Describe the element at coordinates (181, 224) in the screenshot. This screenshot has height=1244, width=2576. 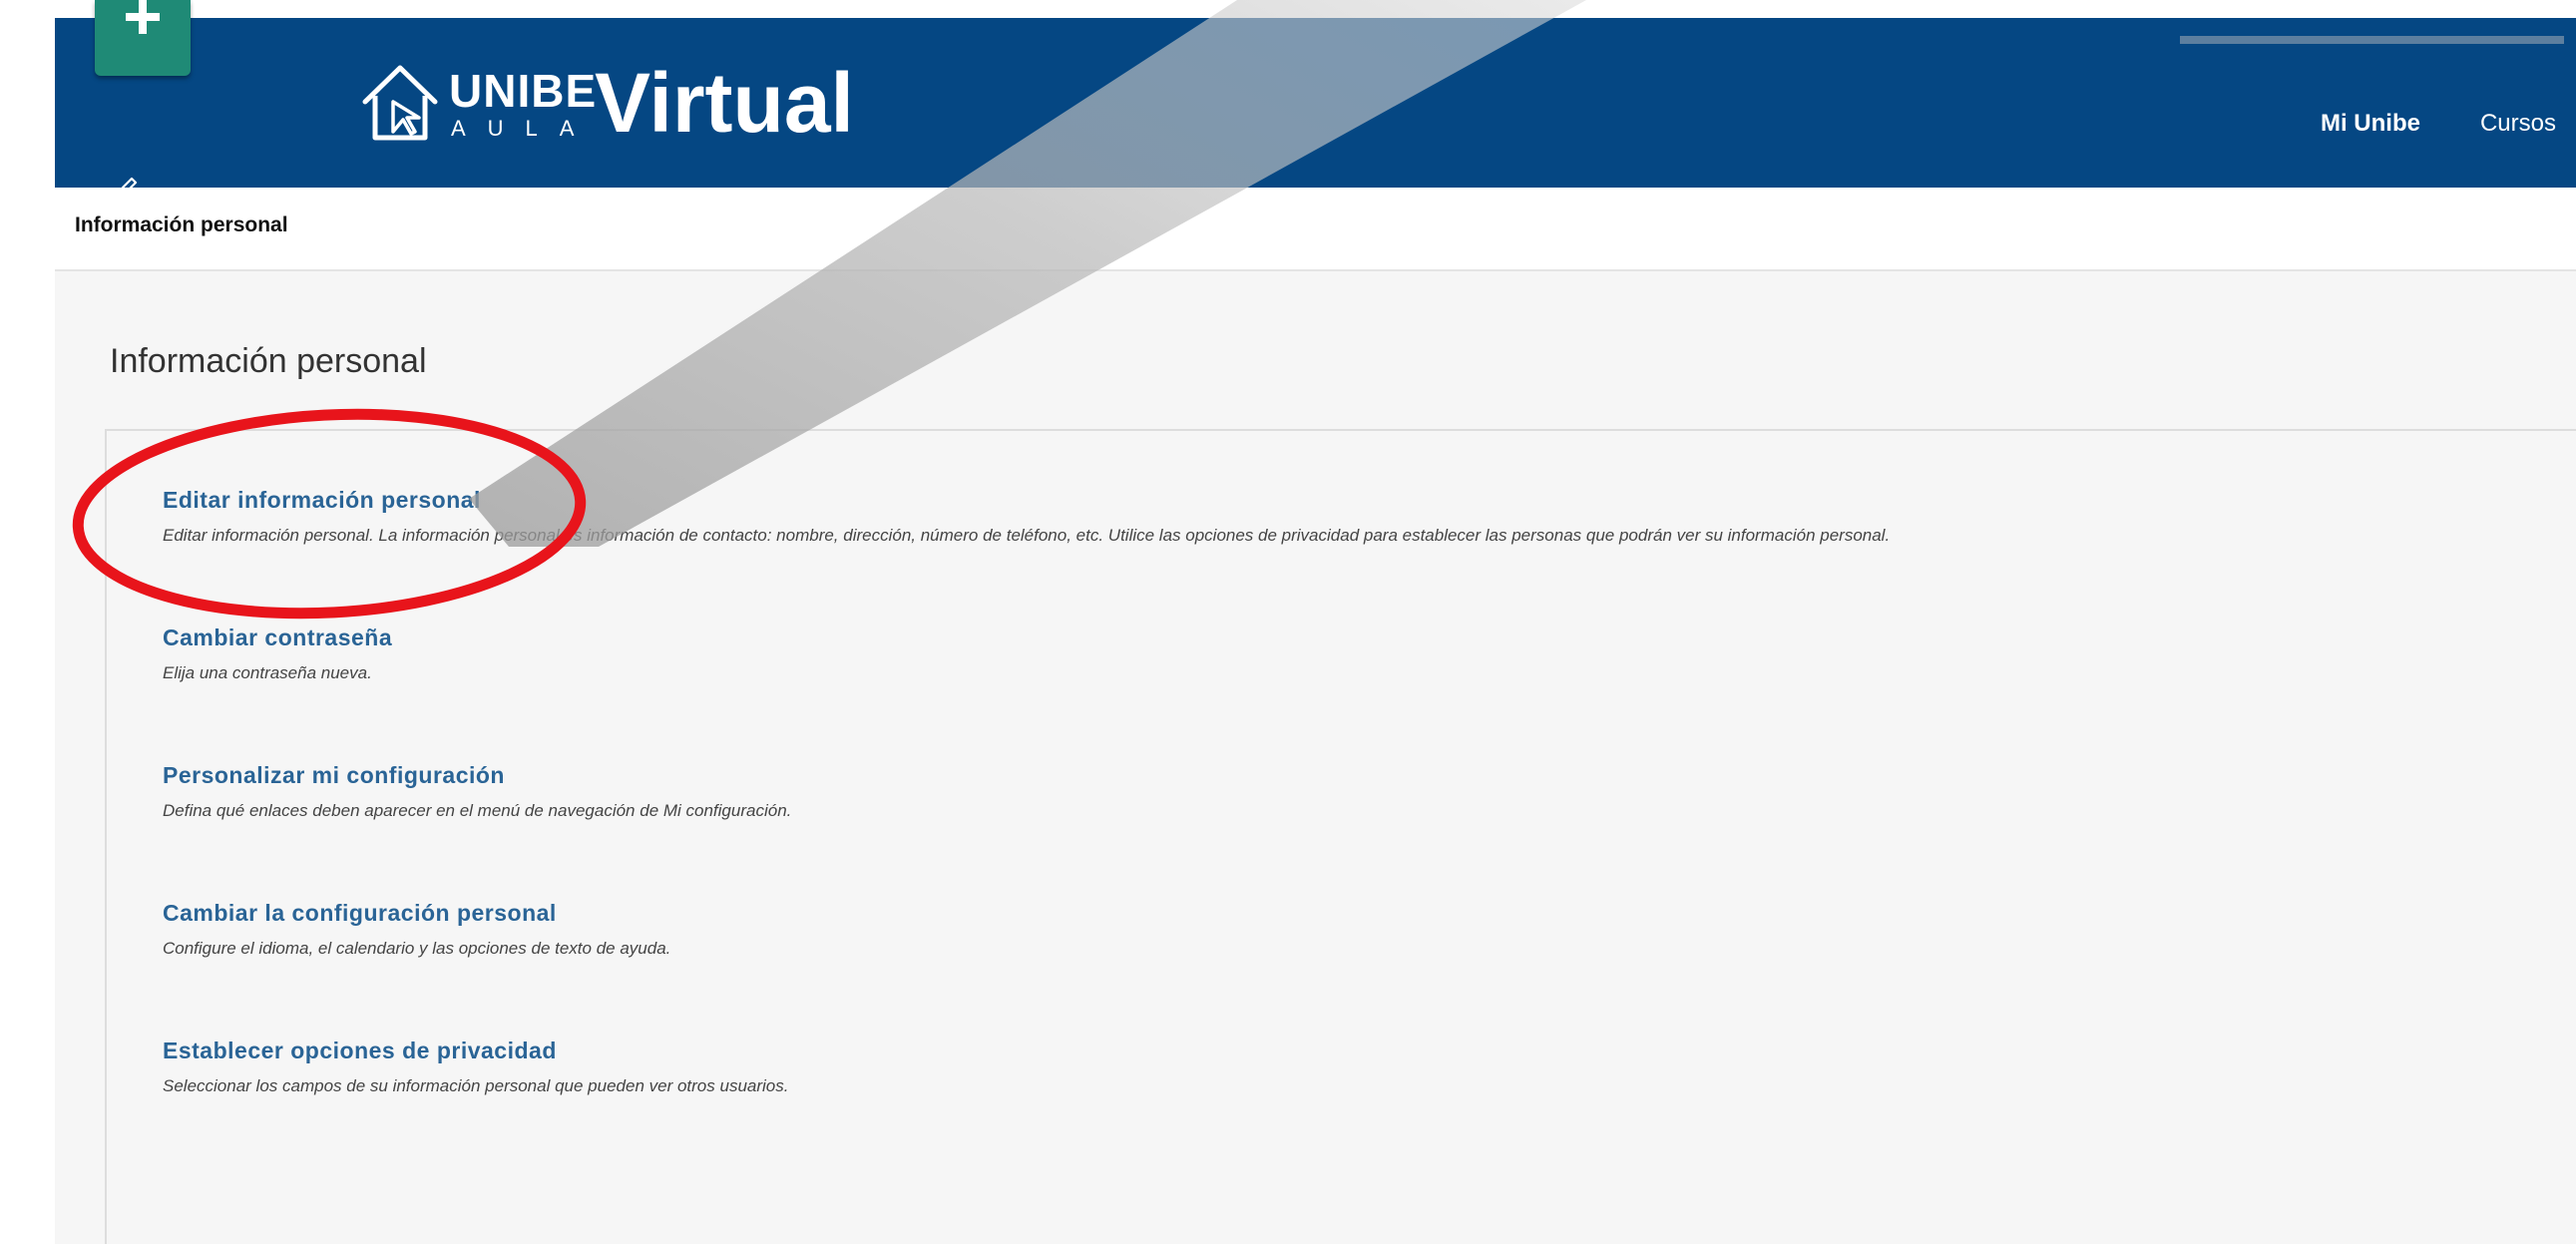
I see `breadcrumb-current: Información personal` at that location.